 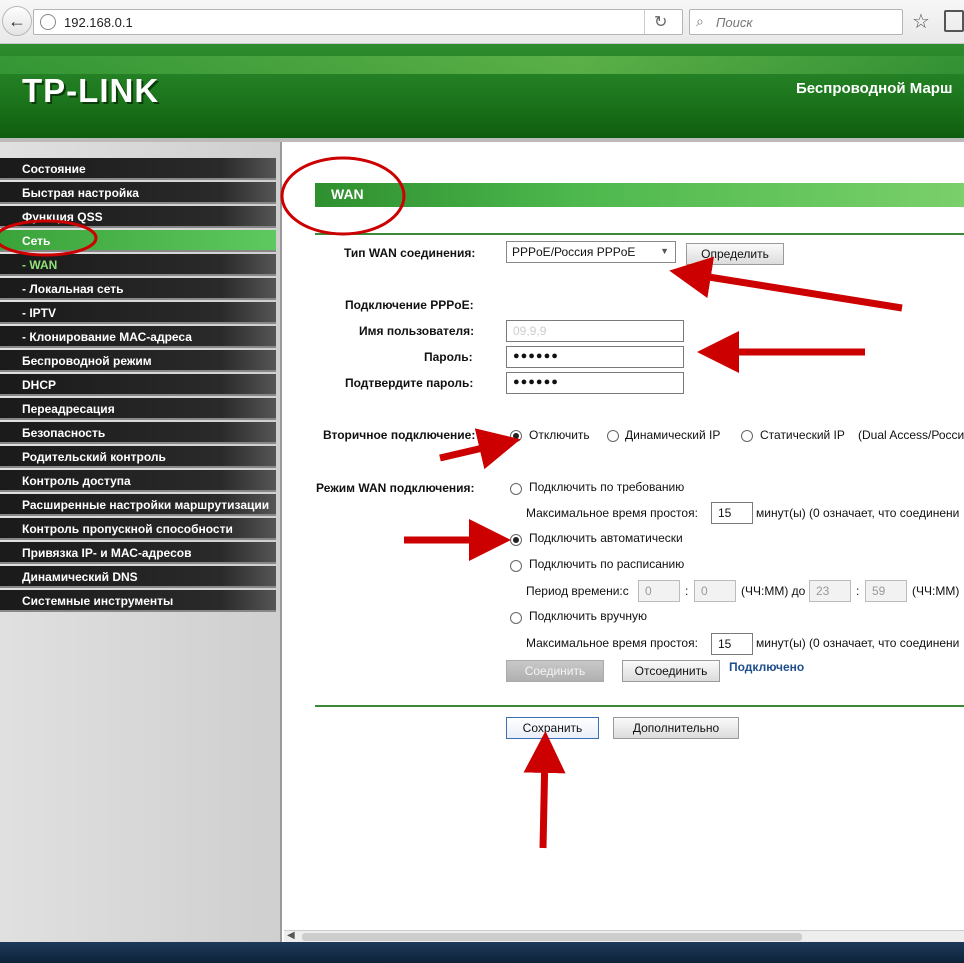 I want to click on search-placeholder: Поиск, so click(x=734, y=22).